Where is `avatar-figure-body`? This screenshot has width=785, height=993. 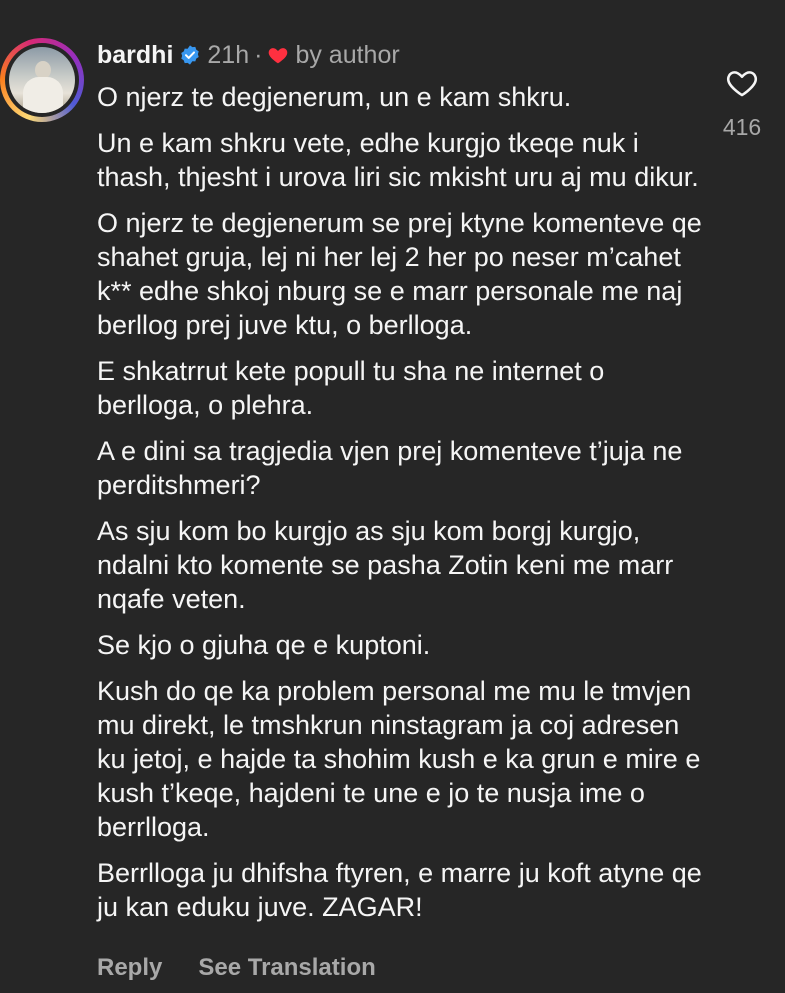
avatar-figure-body is located at coordinates (43, 95).